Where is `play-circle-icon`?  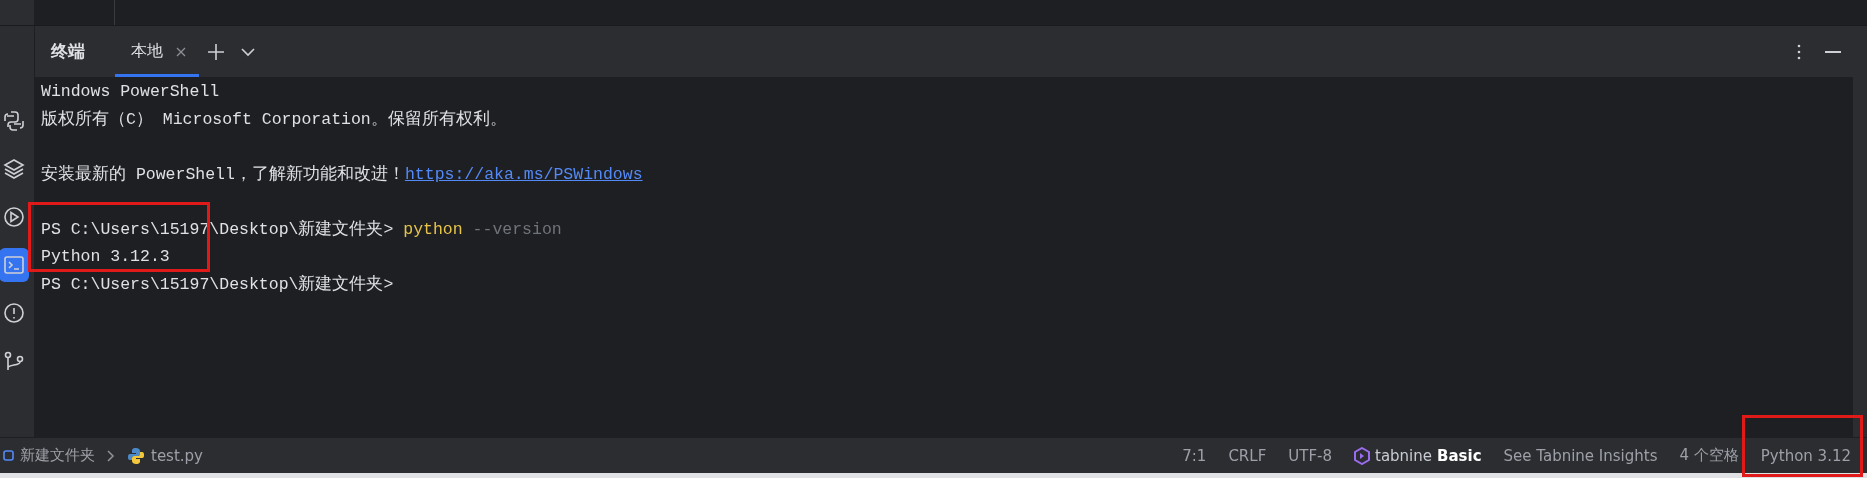
play-circle-icon is located at coordinates (14, 217).